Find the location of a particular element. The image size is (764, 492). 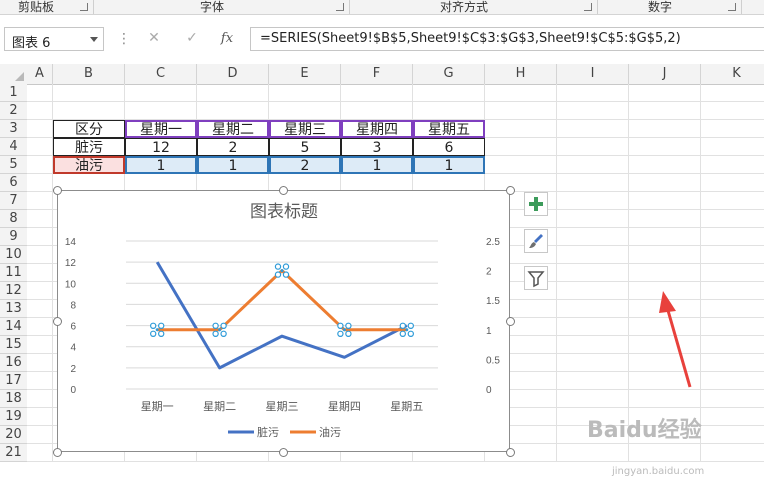

row-header-11: 11 is located at coordinates (13, 273).